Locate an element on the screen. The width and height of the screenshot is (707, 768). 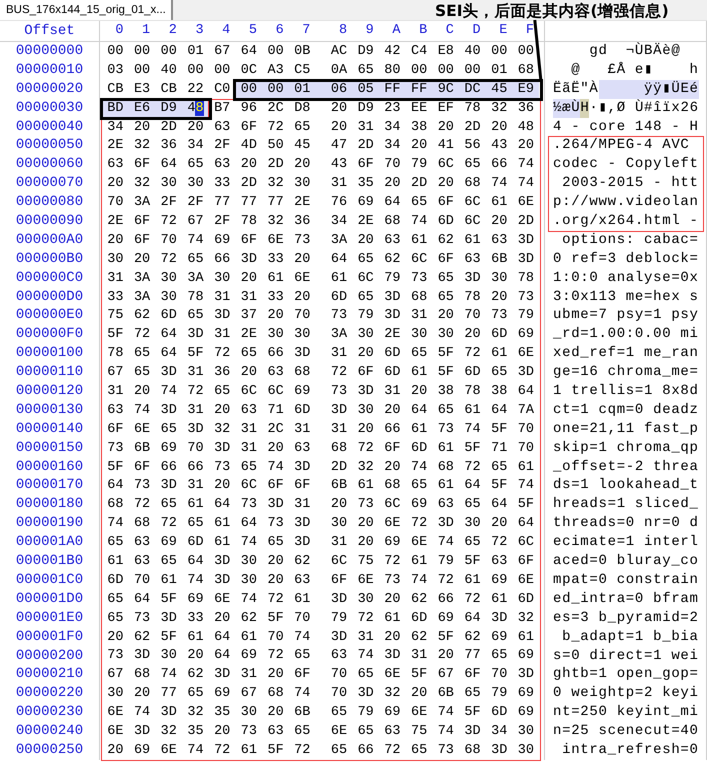
hex-byte: 6E is located at coordinates (339, 731).